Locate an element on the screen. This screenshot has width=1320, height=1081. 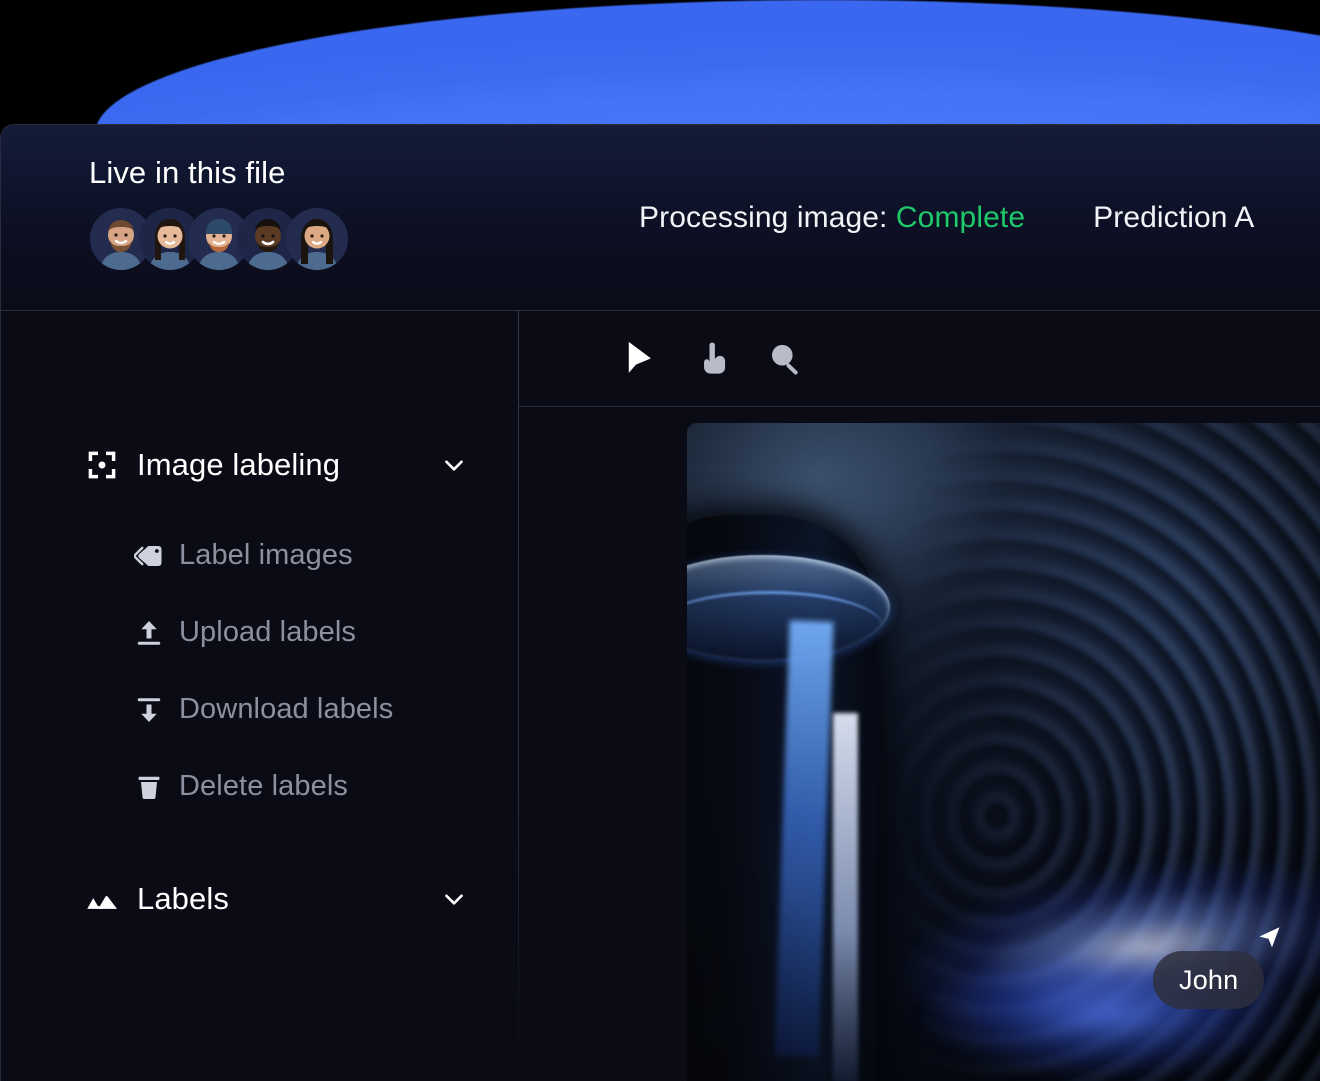
pointing-hand-icon is located at coordinates (715, 357).